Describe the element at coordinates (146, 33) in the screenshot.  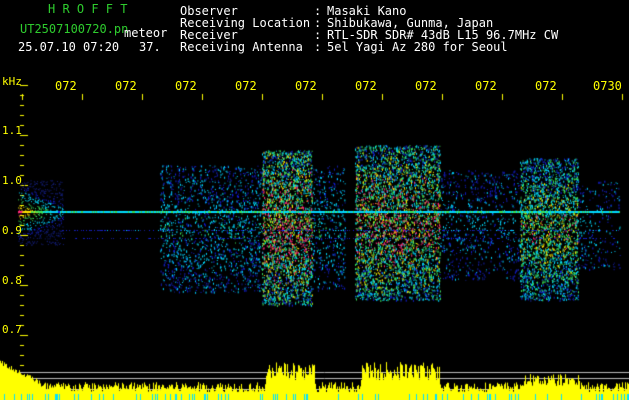
I see `mode-label: meteor` at that location.